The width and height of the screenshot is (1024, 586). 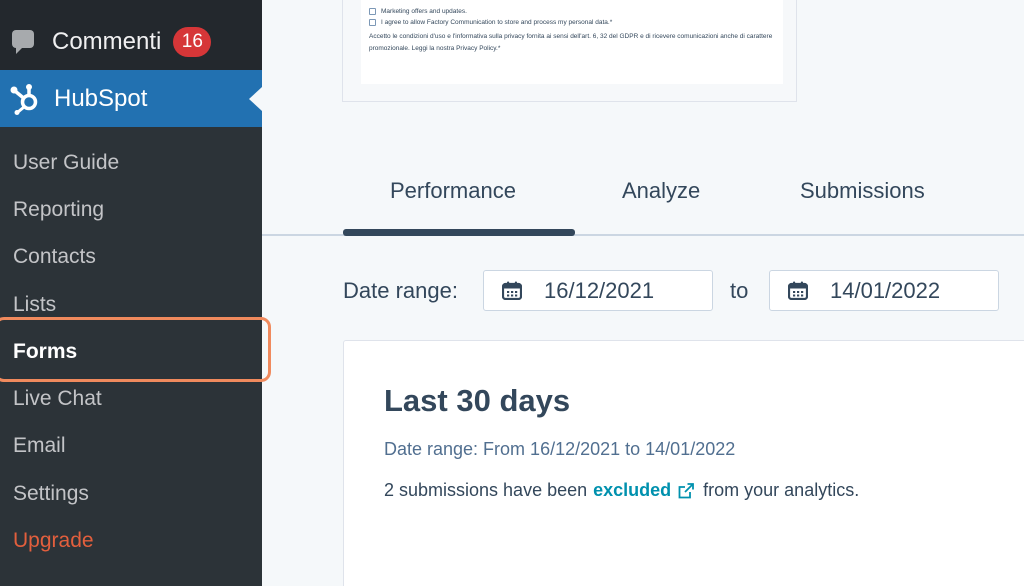 I want to click on marketing-consent-label: Marketing offers and updates., so click(x=424, y=11).